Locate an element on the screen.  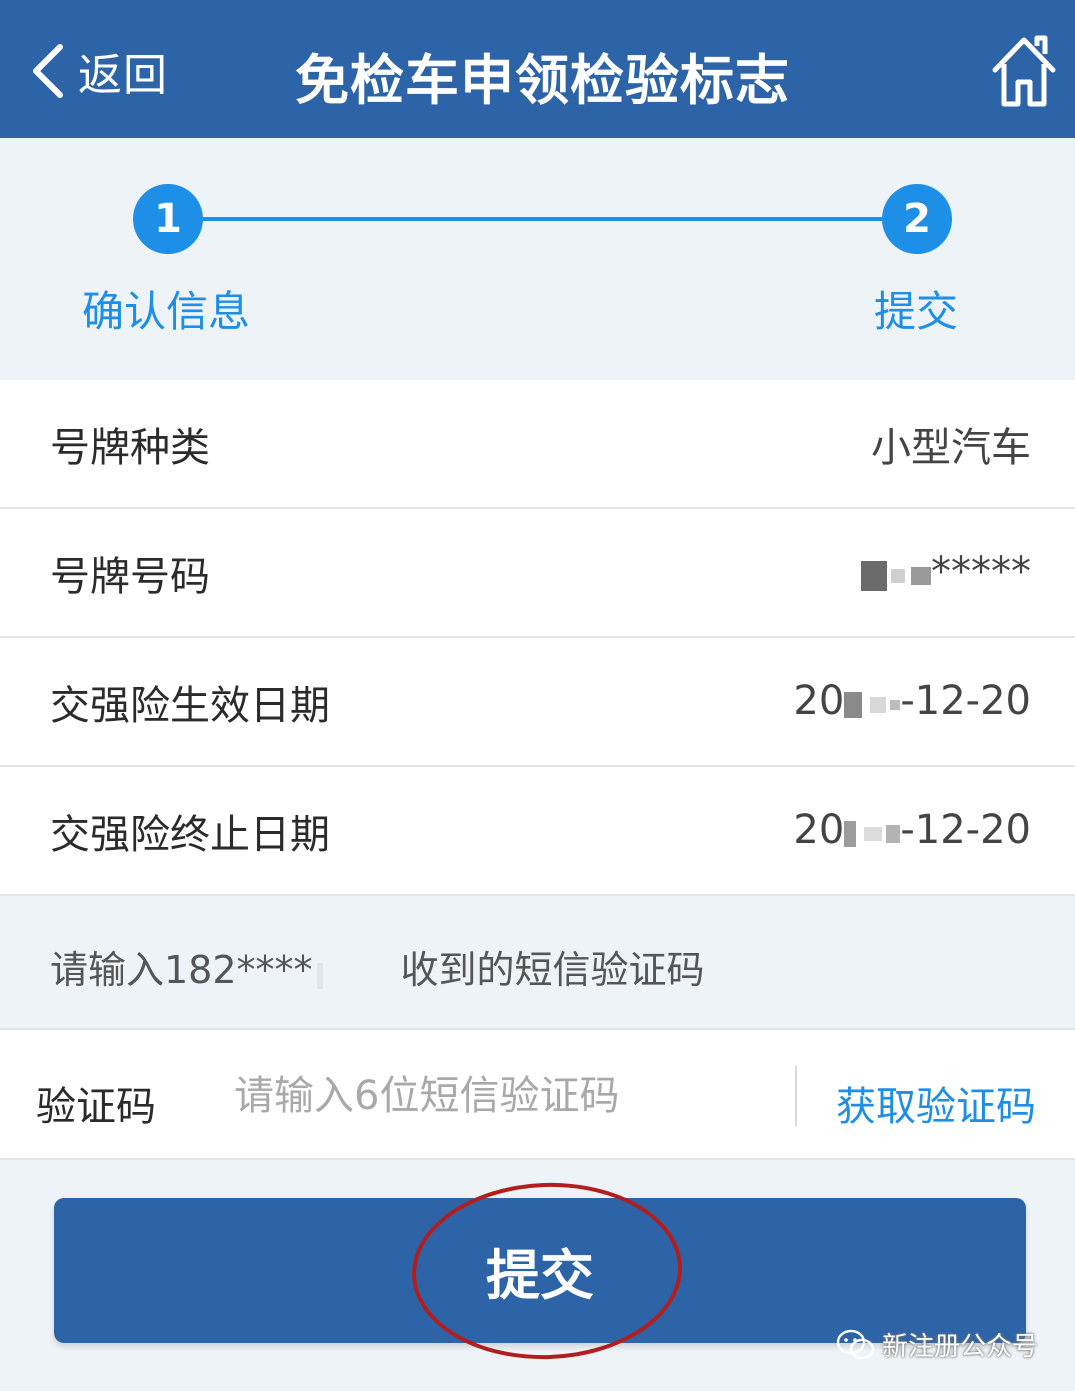
watermark: 新注册公众号 is located at coordinates (937, 1344).